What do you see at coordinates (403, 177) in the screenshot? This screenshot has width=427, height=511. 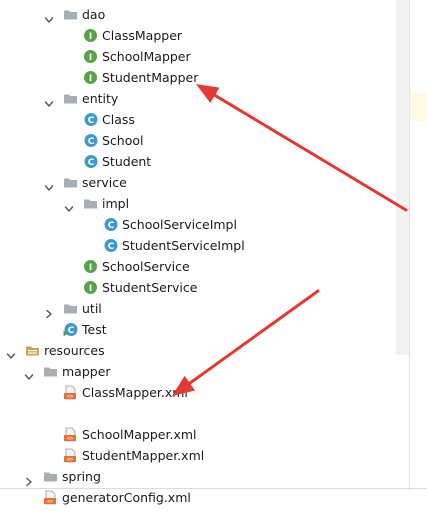 I see `tree-scrollbar` at bounding box center [403, 177].